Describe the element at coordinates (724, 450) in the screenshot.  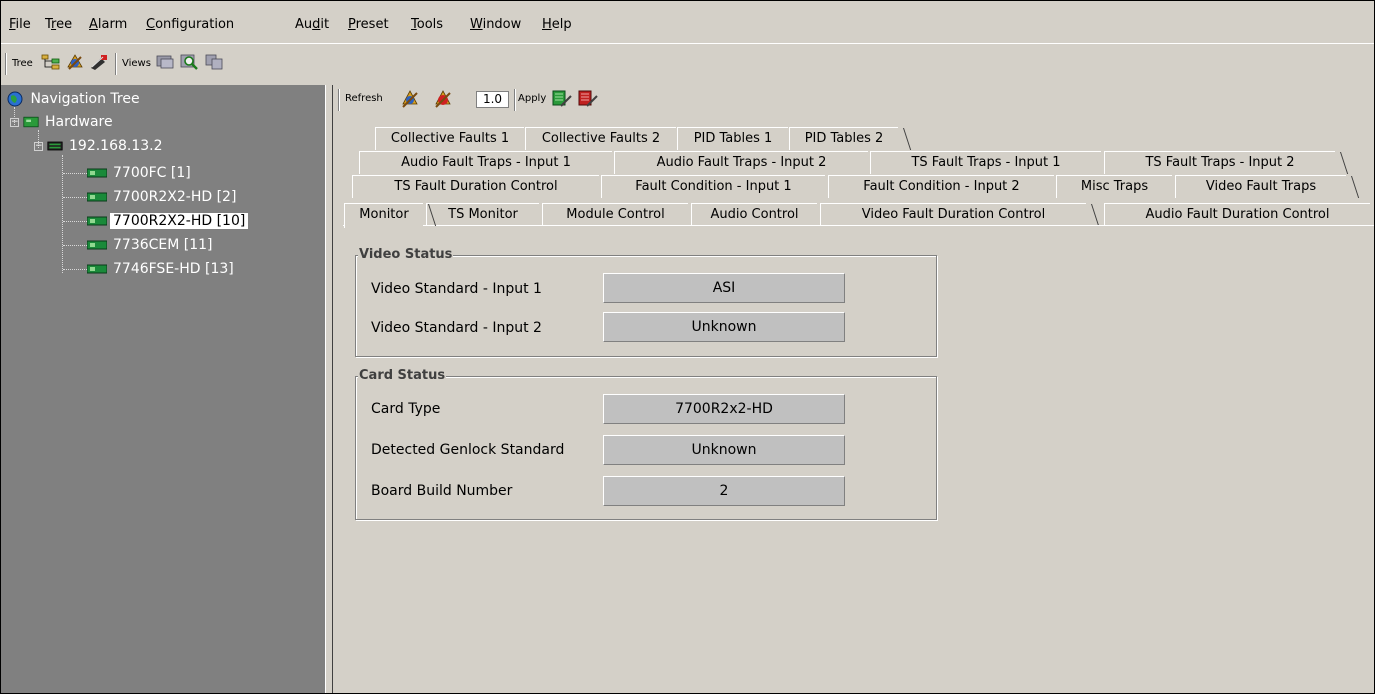
I see `genlock-standard-value: Unknown` at that location.